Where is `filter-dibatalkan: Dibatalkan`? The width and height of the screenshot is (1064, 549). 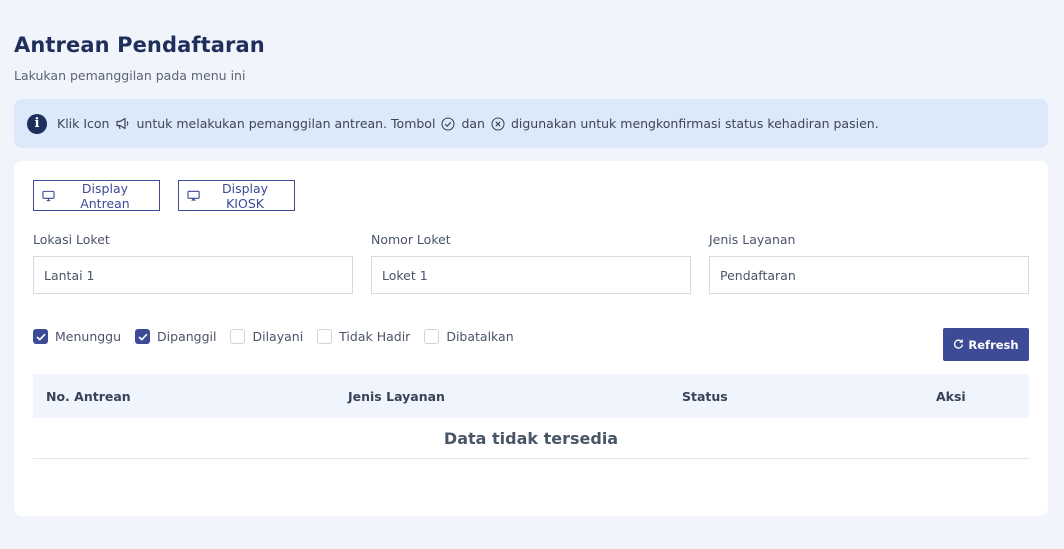 filter-dibatalkan: Dibatalkan is located at coordinates (469, 336).